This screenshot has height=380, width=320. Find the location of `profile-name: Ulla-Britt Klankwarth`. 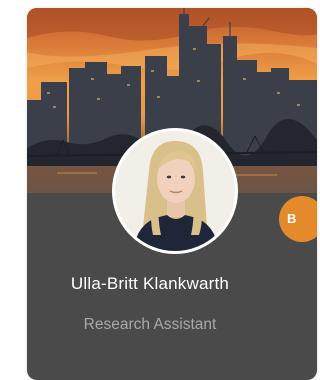

profile-name: Ulla-Britt Klankwarth is located at coordinates (150, 283).